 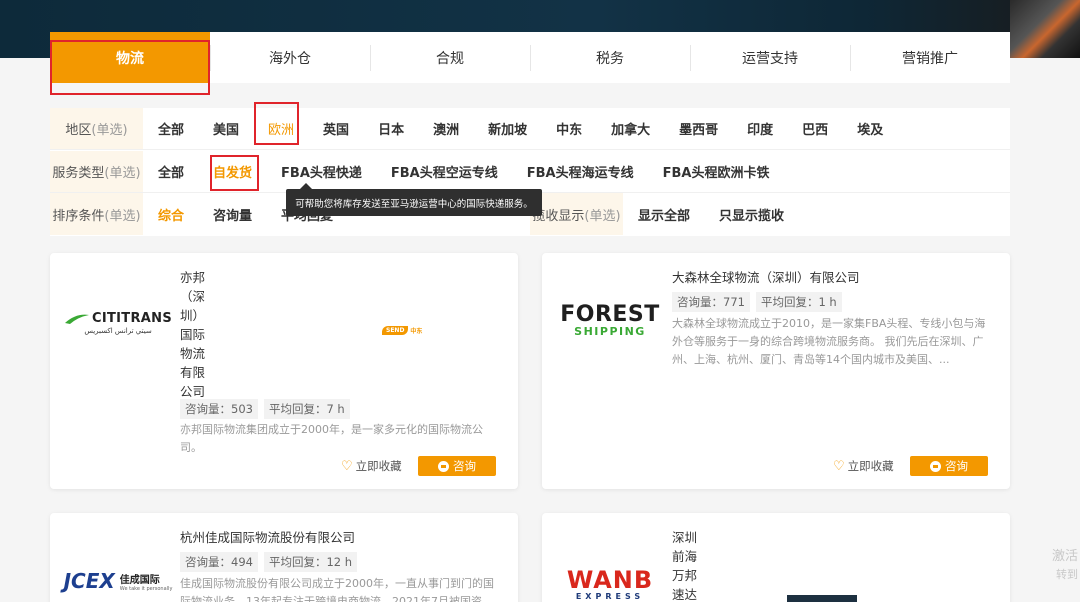 I want to click on provider-logo: CITITRANS سيتي ترانس اكسبريس, so click(x=118, y=323).